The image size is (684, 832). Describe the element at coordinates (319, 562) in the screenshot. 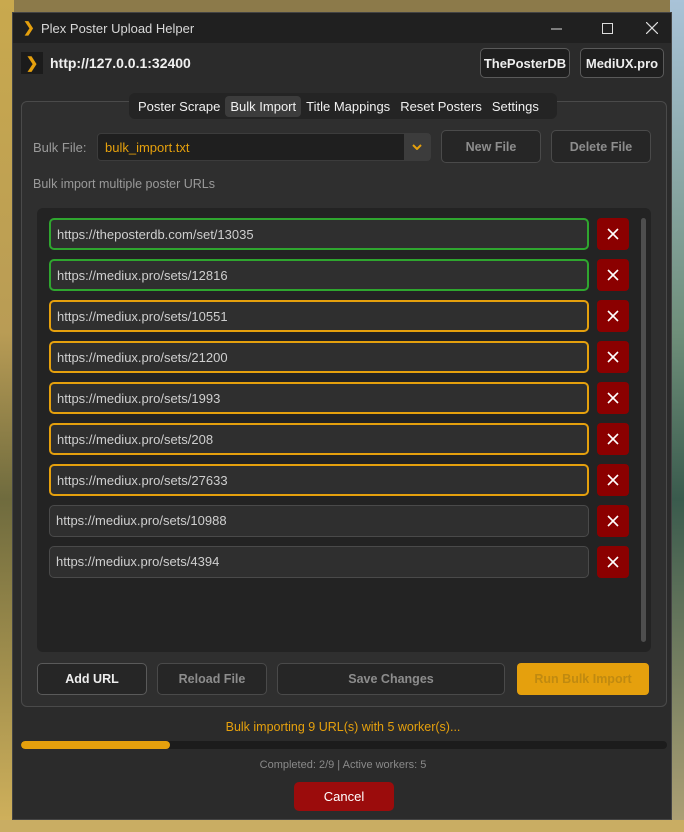

I see `url-input: https://mediux.pro/sets/4394` at that location.